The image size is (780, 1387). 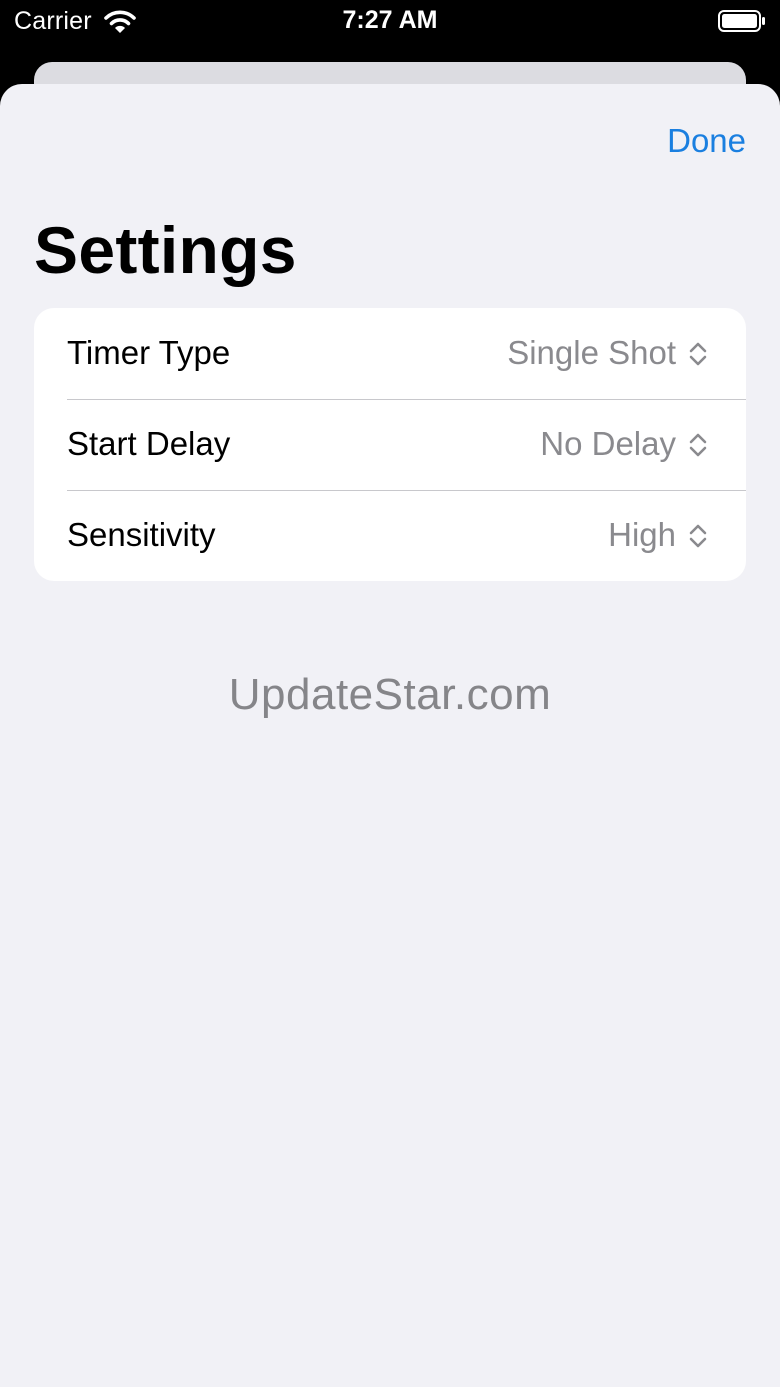 What do you see at coordinates (149, 352) in the screenshot?
I see `timer-type-label: Timer Type` at bounding box center [149, 352].